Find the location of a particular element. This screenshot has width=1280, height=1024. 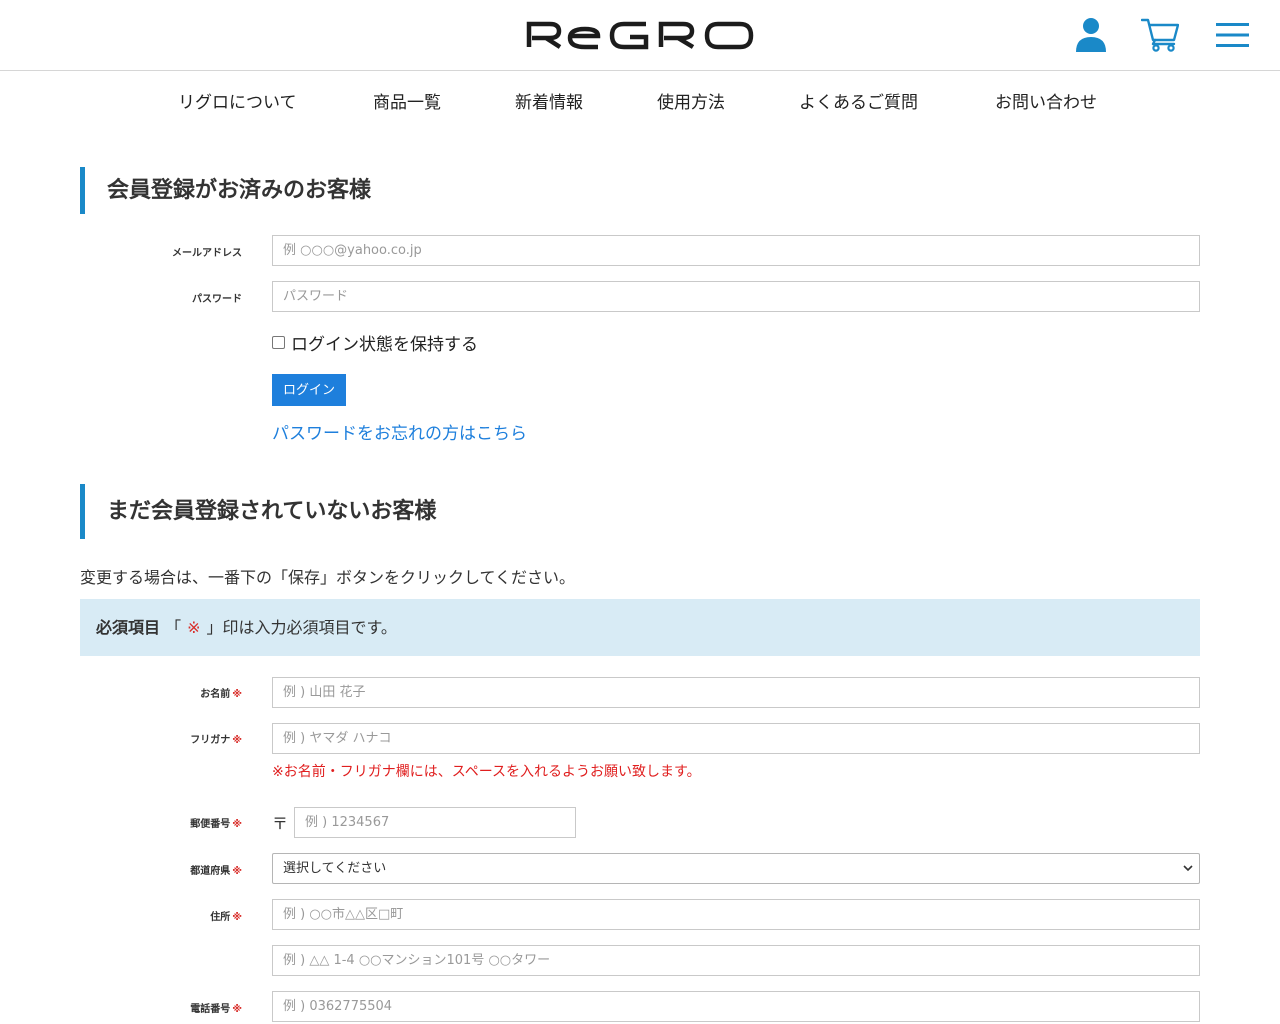

nav-item-usage: 使用方法 is located at coordinates (691, 100).